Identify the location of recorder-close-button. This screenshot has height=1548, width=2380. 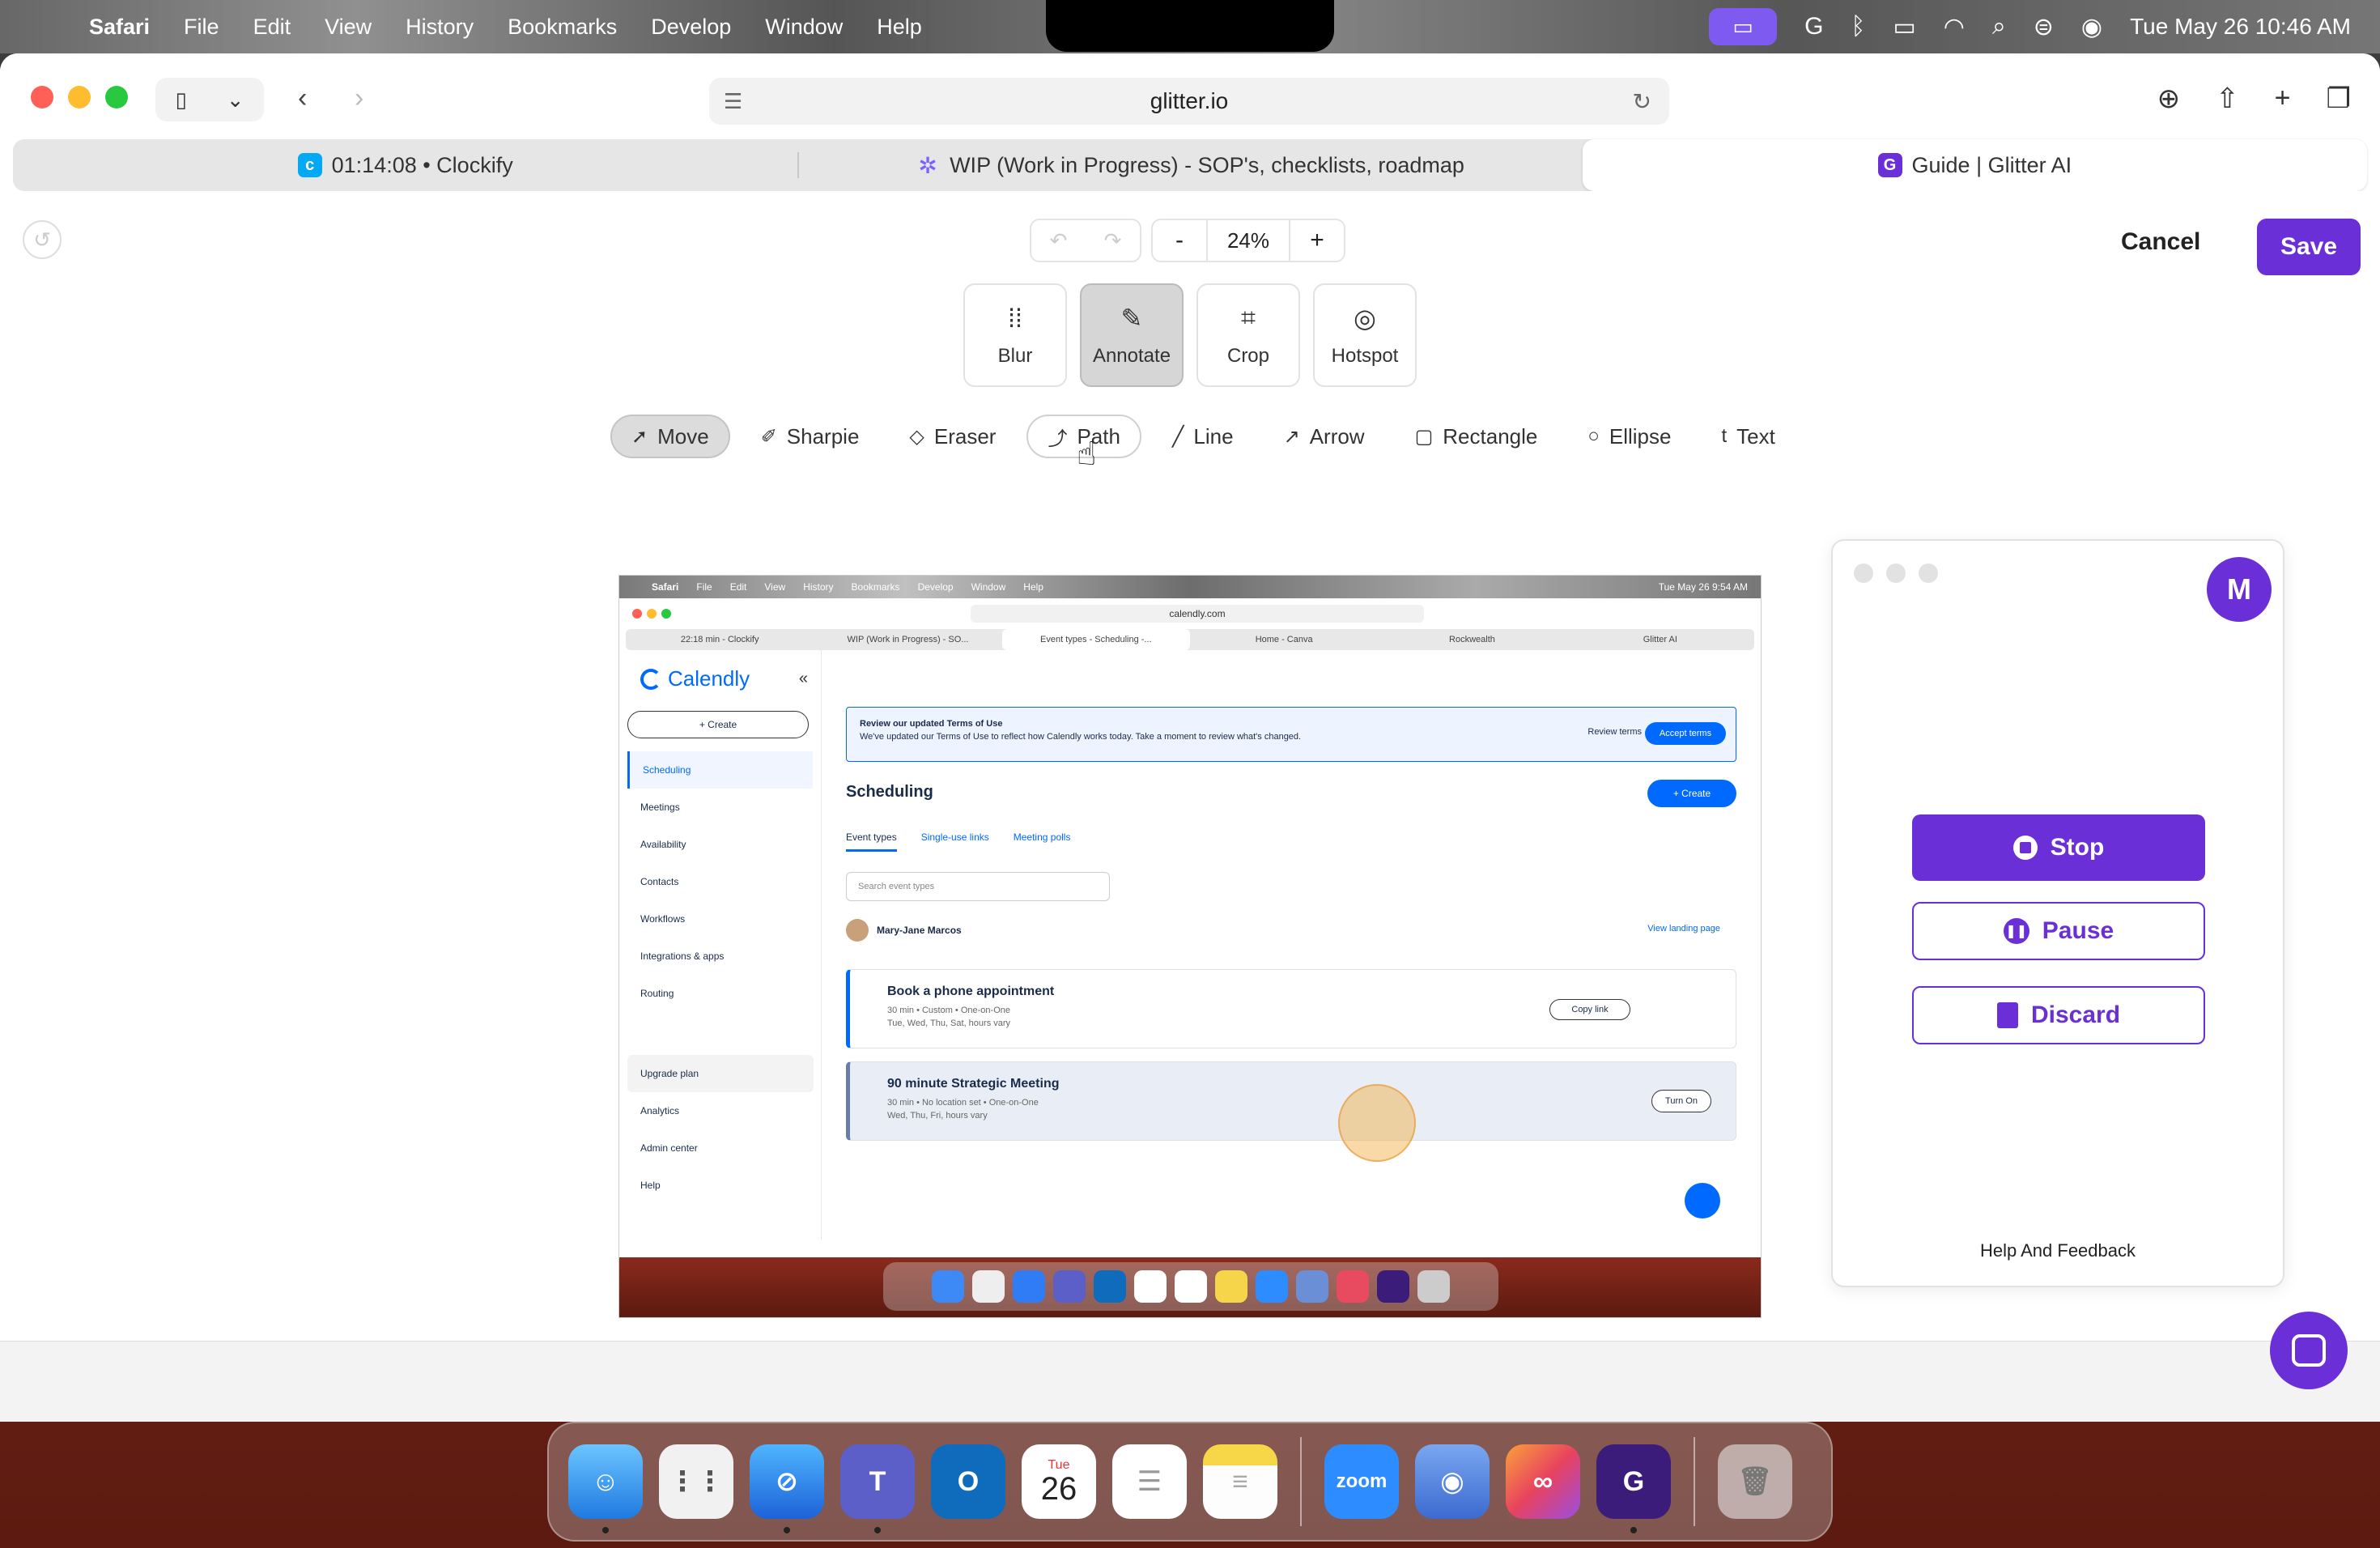
(1863, 573).